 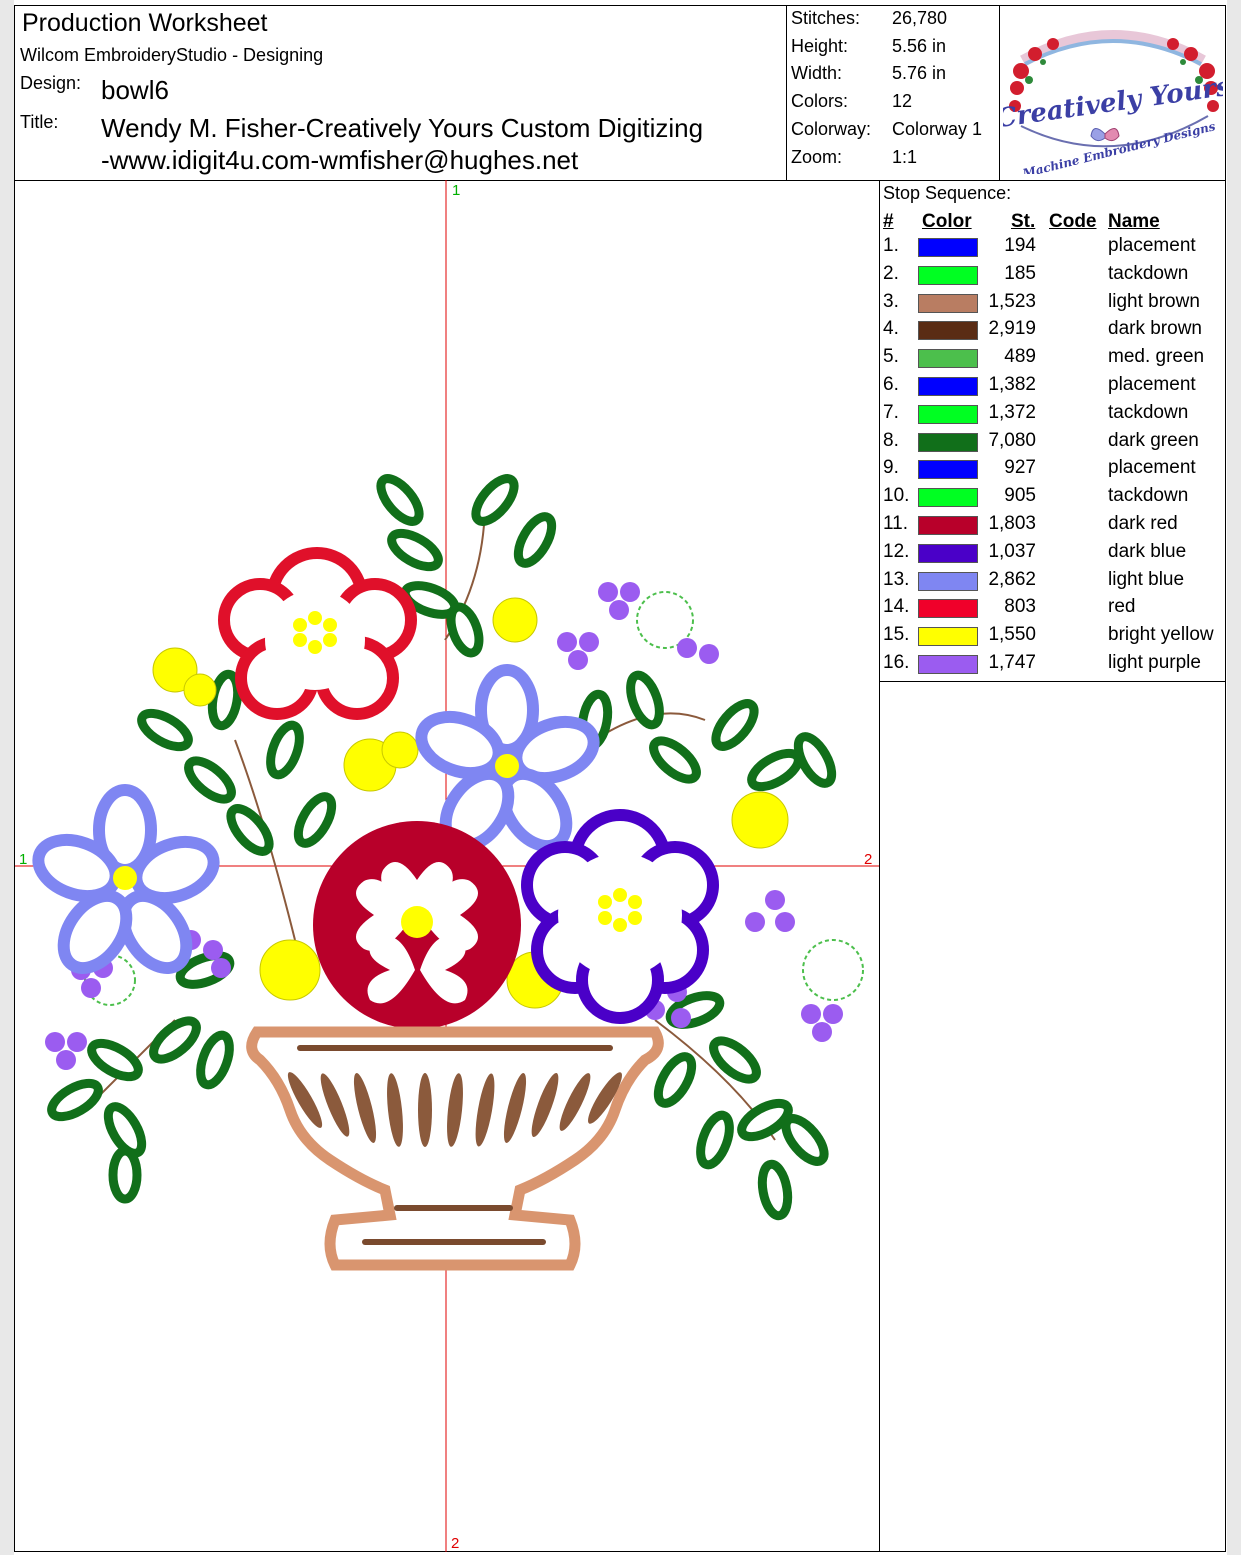 What do you see at coordinates (1053, 387) in the screenshot?
I see `stop-sequence-row: 6. 1,382 placement` at bounding box center [1053, 387].